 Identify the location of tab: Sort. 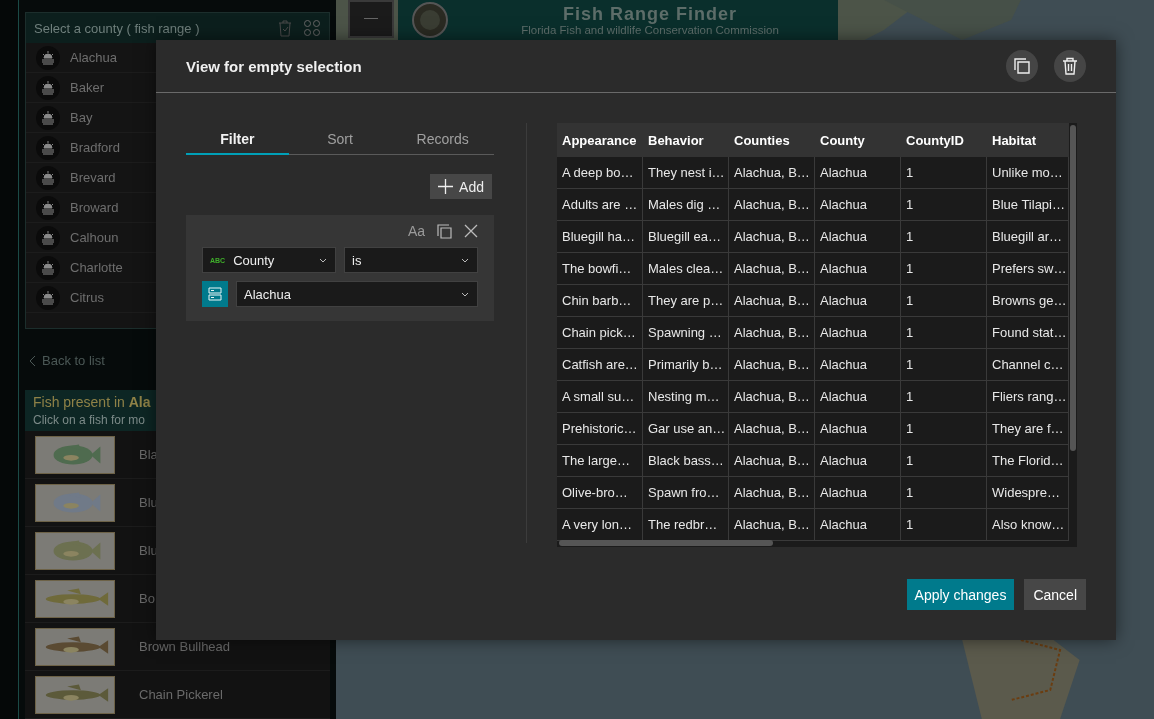
(340, 139).